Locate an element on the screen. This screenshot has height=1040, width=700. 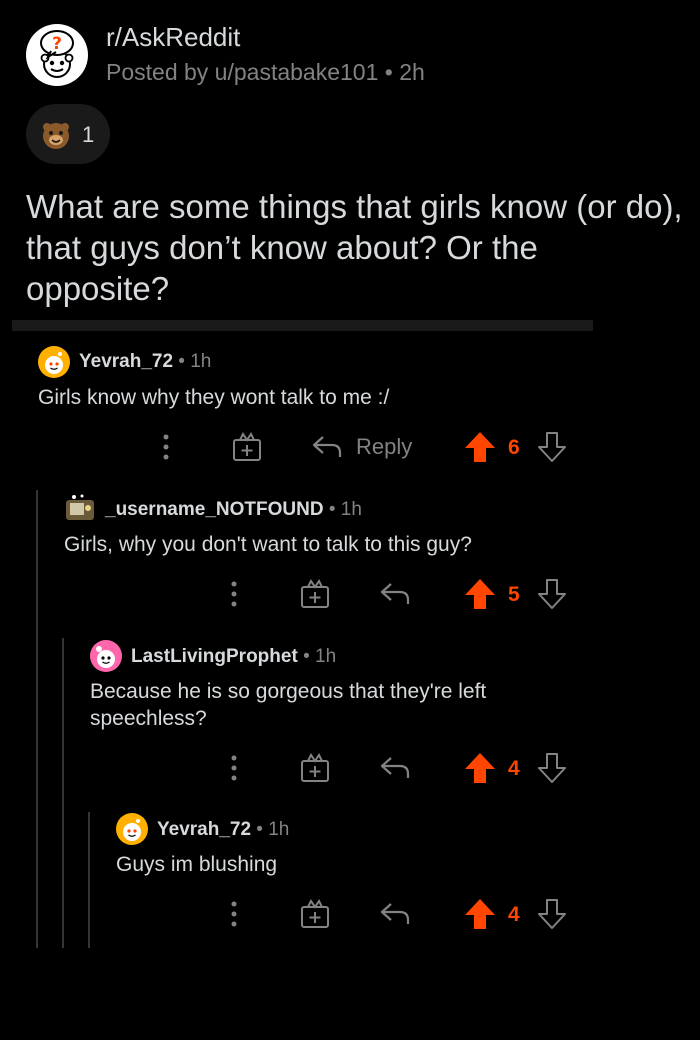
award-count: 1 is located at coordinates (88, 134).